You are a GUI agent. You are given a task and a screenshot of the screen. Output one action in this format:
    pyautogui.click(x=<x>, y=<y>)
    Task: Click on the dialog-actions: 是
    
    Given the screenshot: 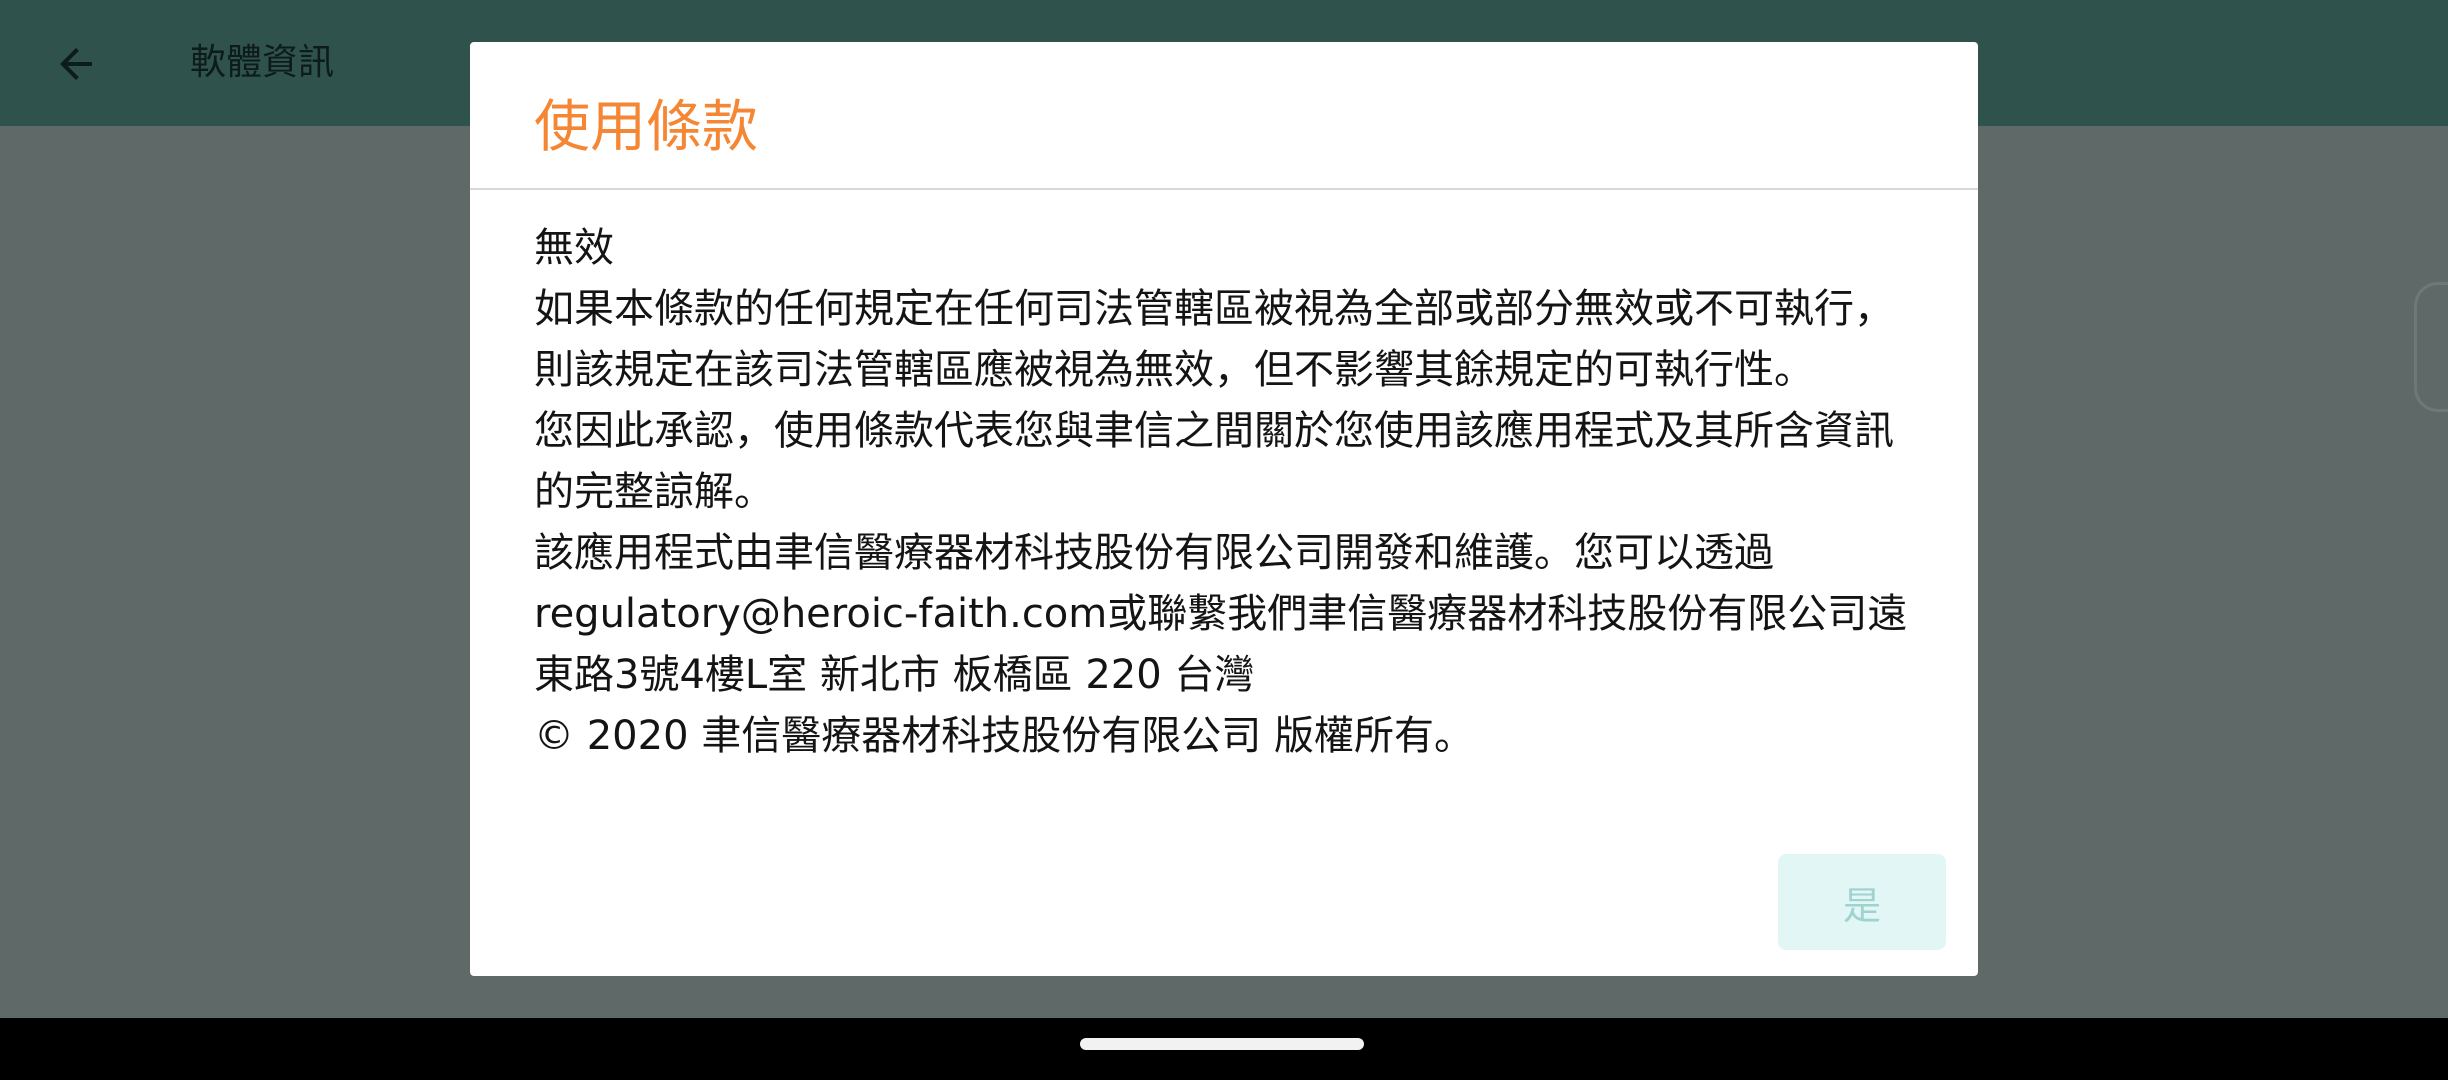 What is the action you would take?
    pyautogui.click(x=1862, y=902)
    